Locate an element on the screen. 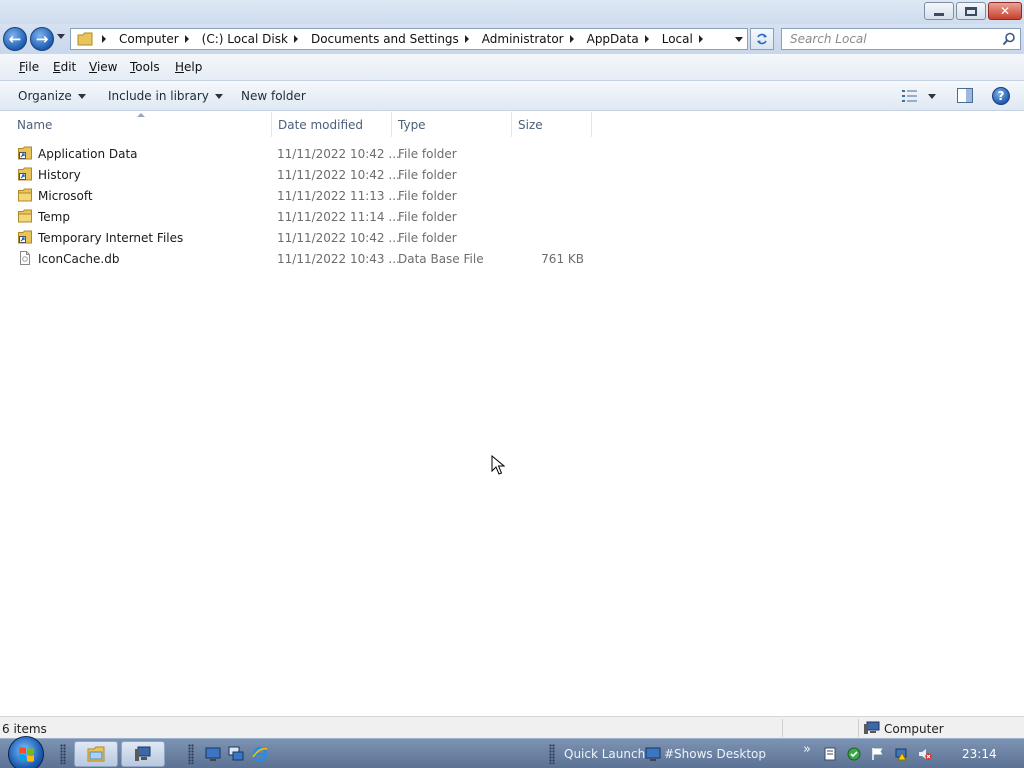 The image size is (1024, 768). refresh-button is located at coordinates (762, 39).